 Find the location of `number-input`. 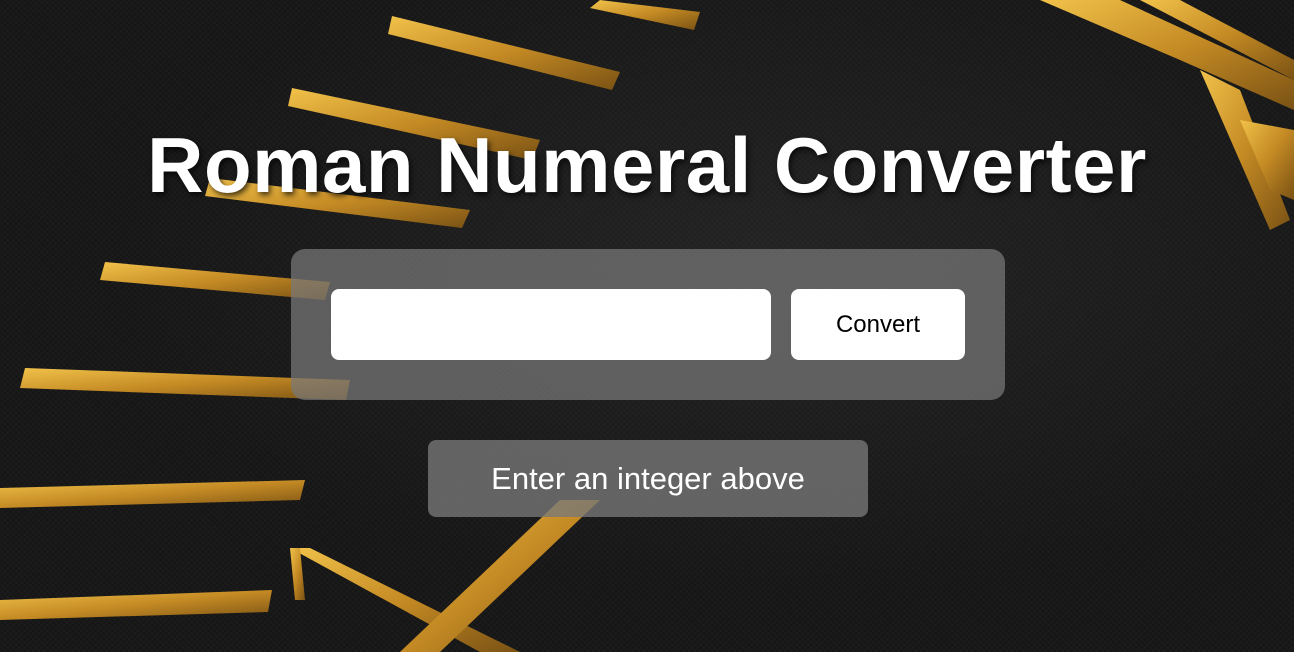

number-input is located at coordinates (551, 324).